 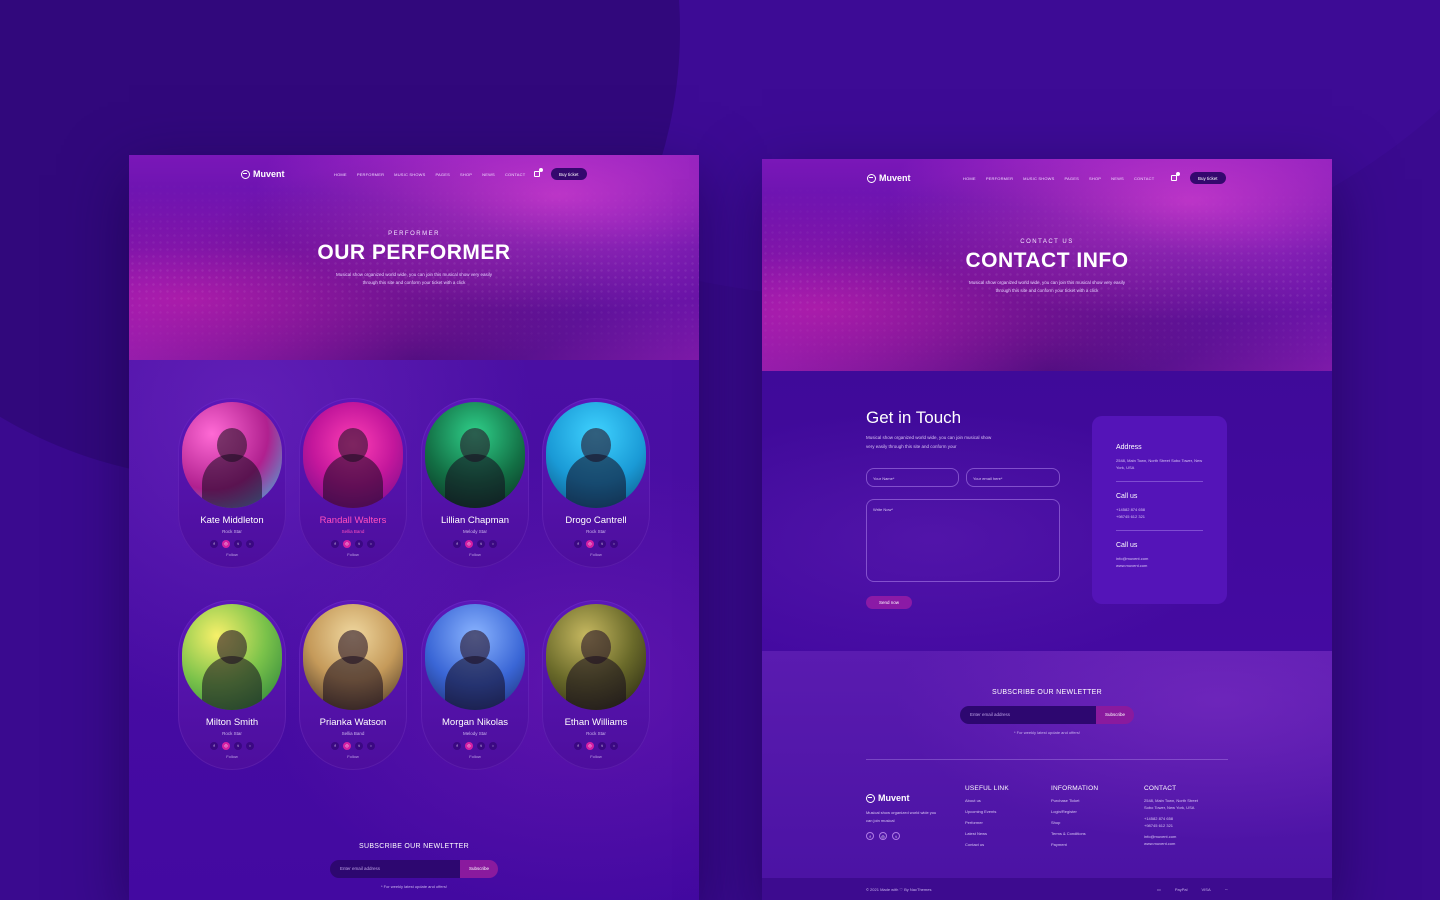 I want to click on performer-card: Ethan Williams Rock Star f ◎ t ◌ Follow, so click(x=596, y=685).